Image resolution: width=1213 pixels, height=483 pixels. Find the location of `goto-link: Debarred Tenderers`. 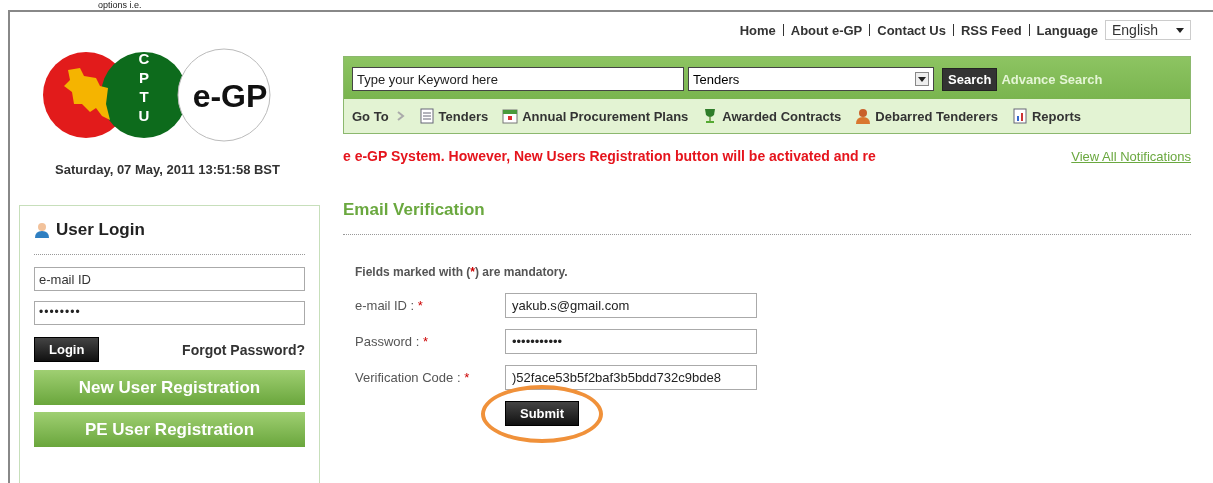

goto-link: Debarred Tenderers is located at coordinates (926, 116).